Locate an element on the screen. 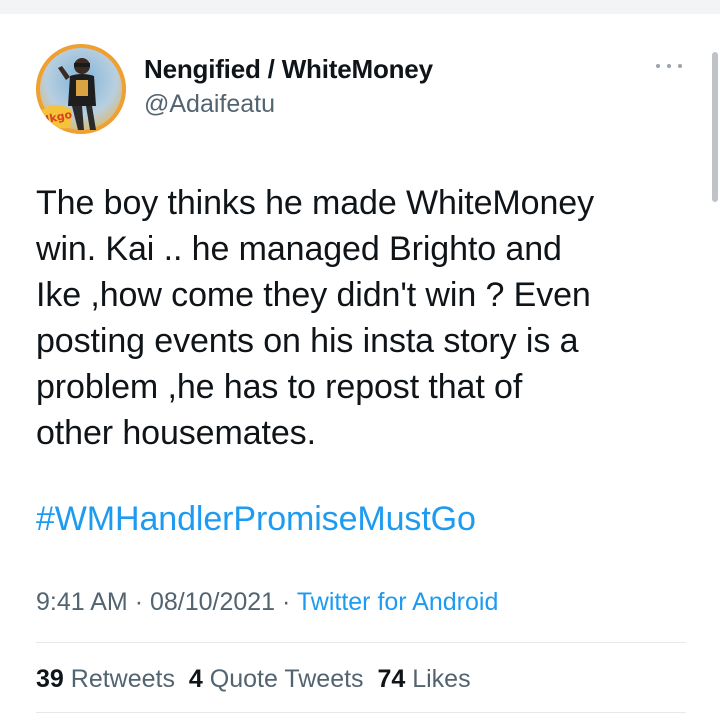  author-handle: @Adaifeatu is located at coordinates (209, 104).